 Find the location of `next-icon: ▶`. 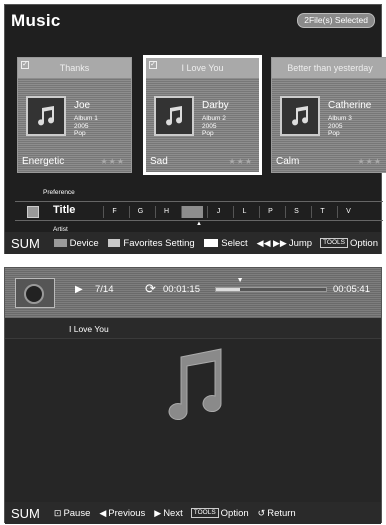

next-icon: ▶ is located at coordinates (158, 512).